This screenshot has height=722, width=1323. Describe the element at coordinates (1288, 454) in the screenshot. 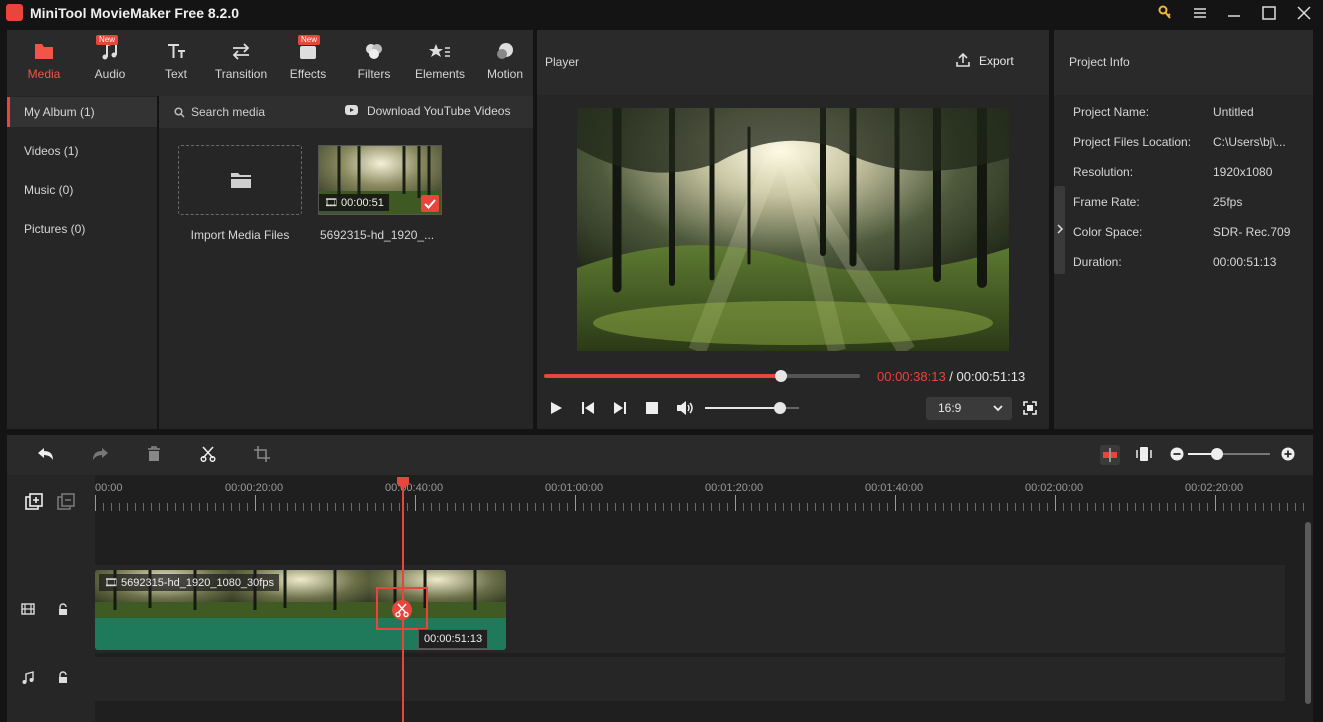

I see `zoom-in-icon` at that location.